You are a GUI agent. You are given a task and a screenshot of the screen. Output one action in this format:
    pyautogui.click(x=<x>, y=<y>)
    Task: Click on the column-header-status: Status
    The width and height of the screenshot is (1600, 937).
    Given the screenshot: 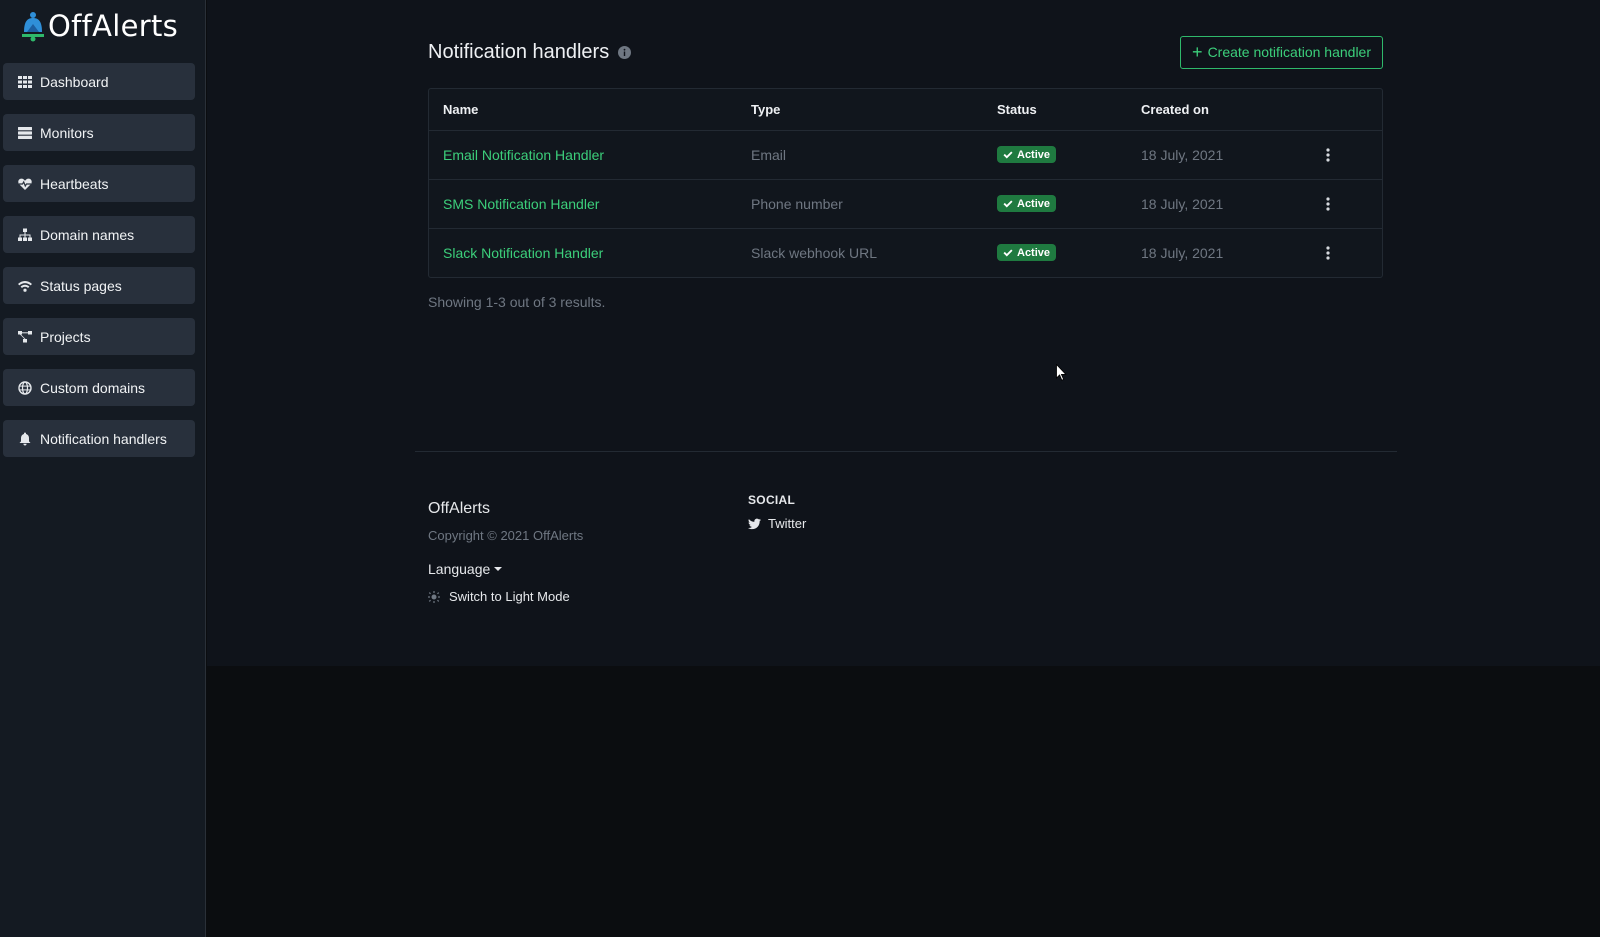 What is the action you would take?
    pyautogui.click(x=1055, y=110)
    